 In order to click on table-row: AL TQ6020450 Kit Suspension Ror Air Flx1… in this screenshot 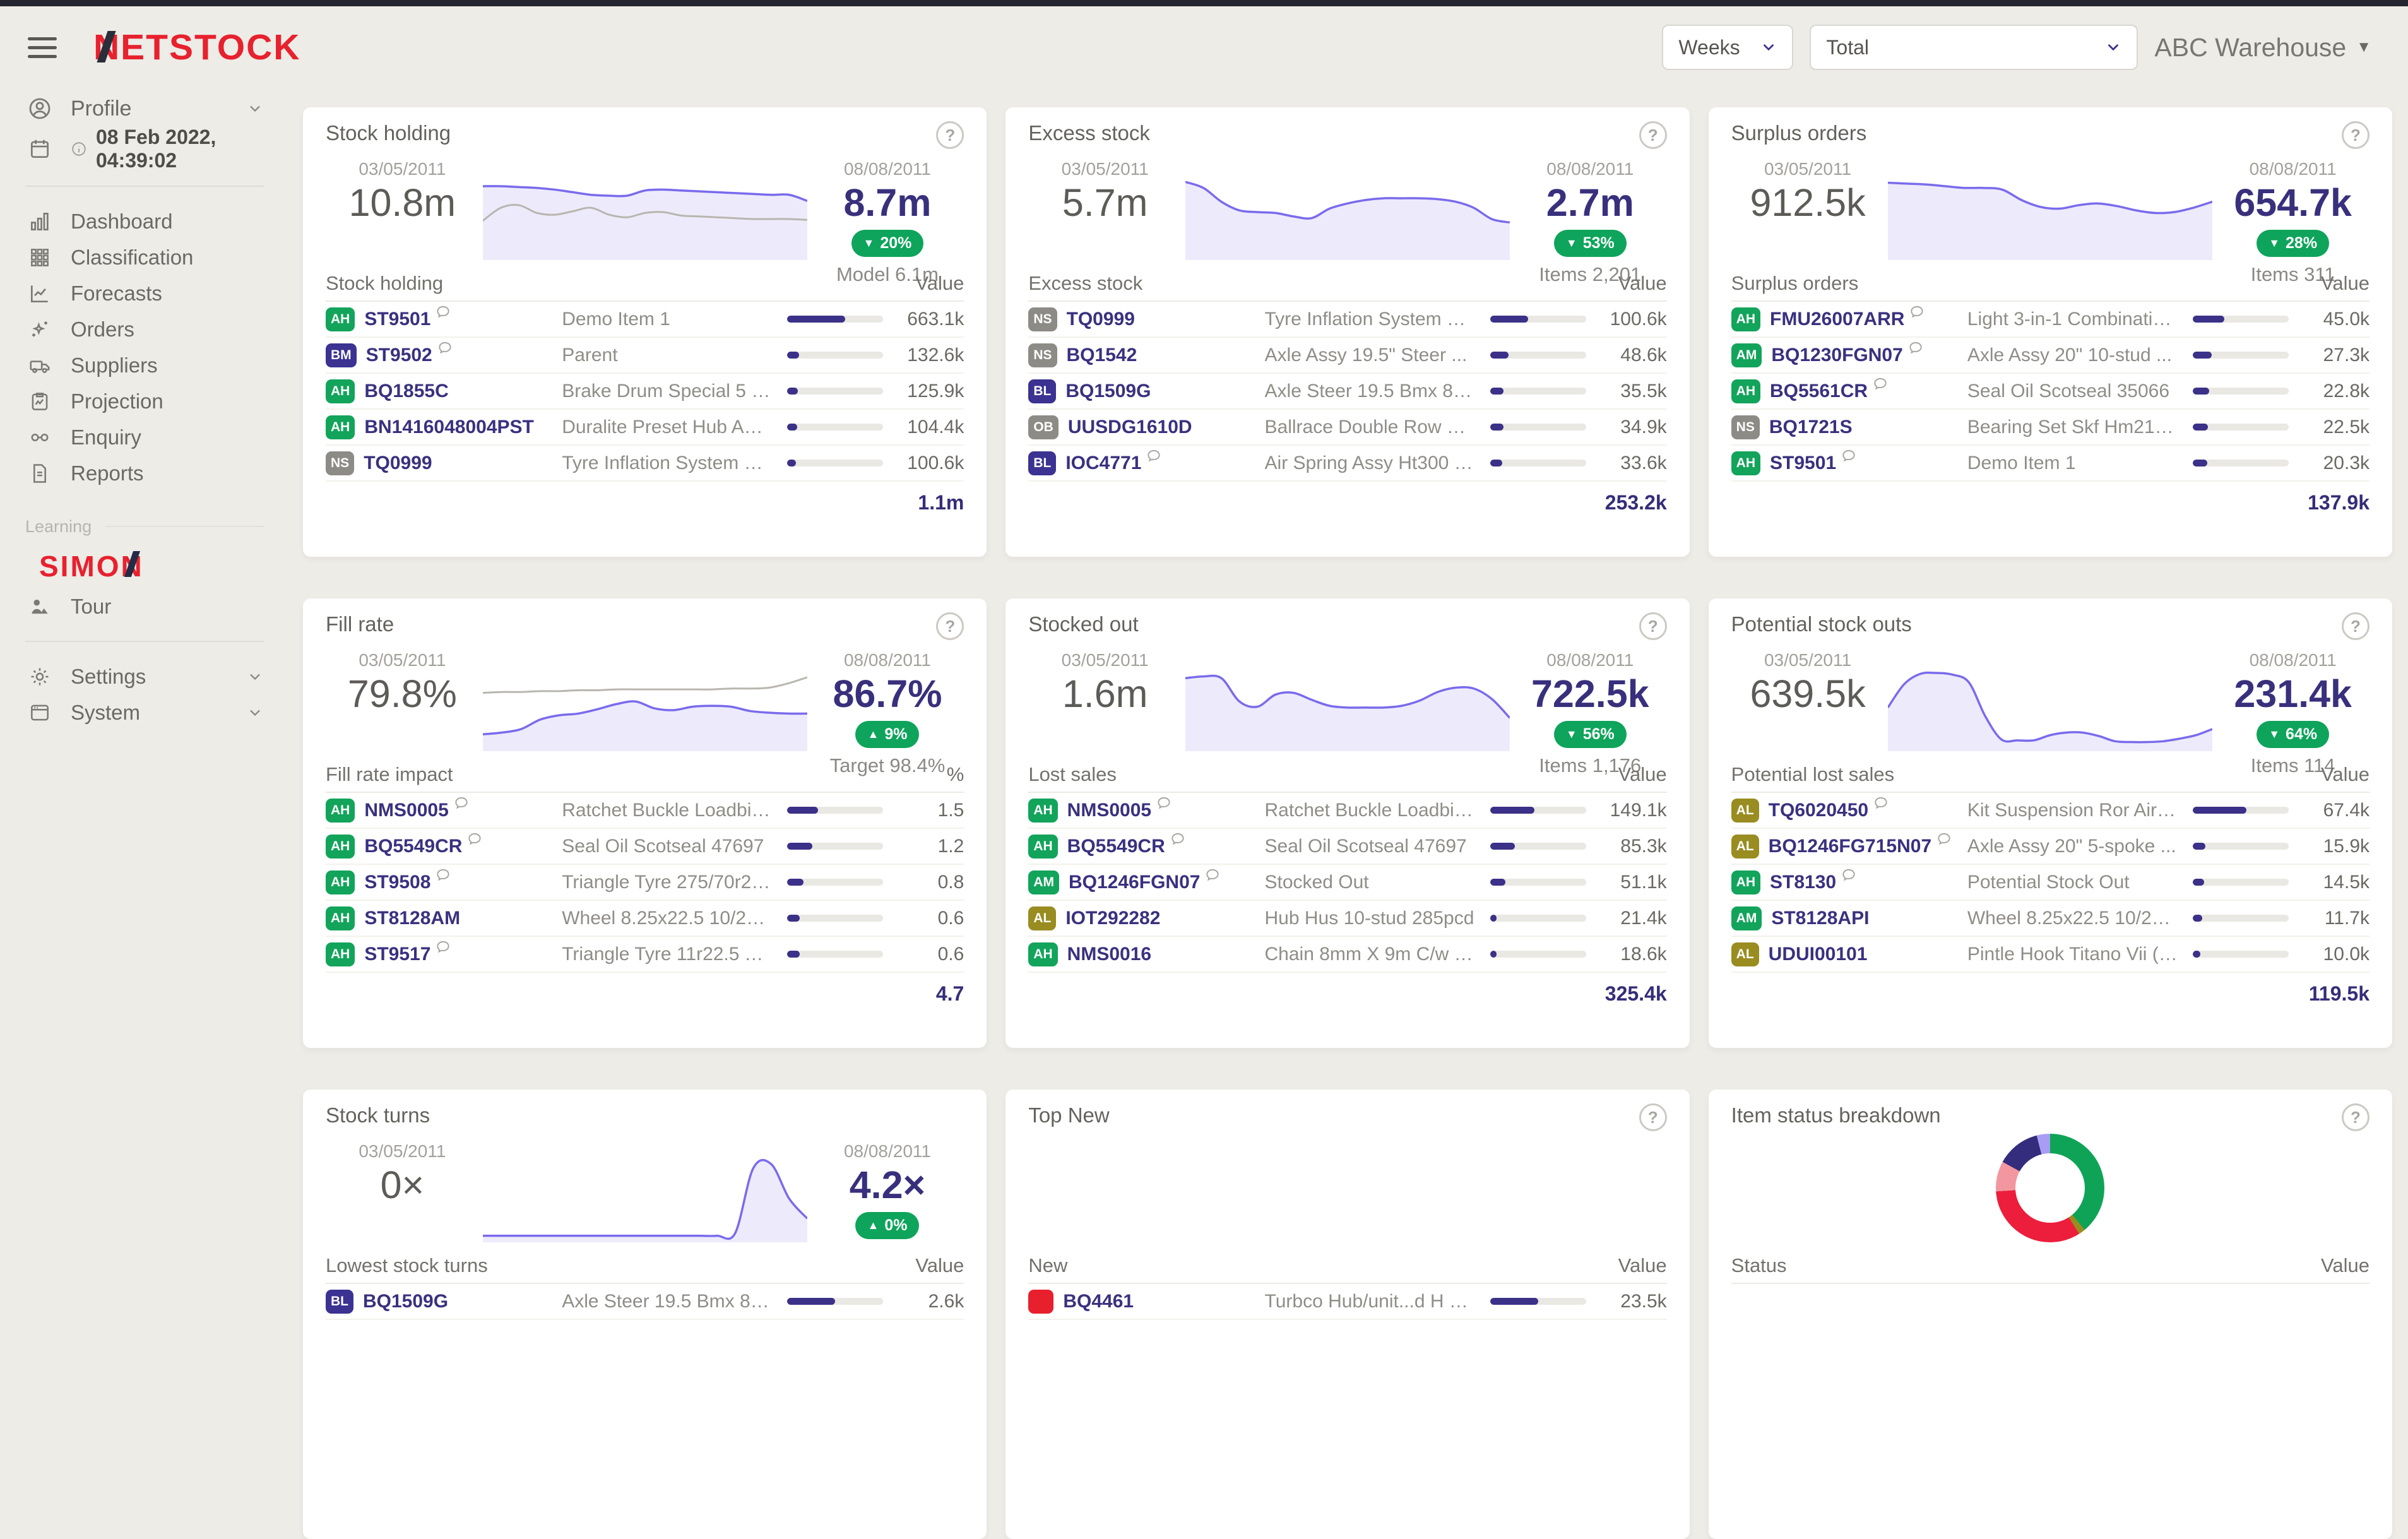, I will do `click(2050, 811)`.